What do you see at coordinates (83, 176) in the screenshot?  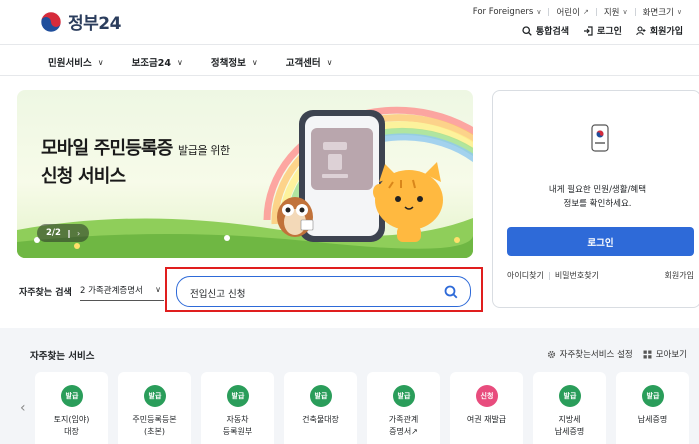 I see `banner-subtitle: 신청 서비스` at bounding box center [83, 176].